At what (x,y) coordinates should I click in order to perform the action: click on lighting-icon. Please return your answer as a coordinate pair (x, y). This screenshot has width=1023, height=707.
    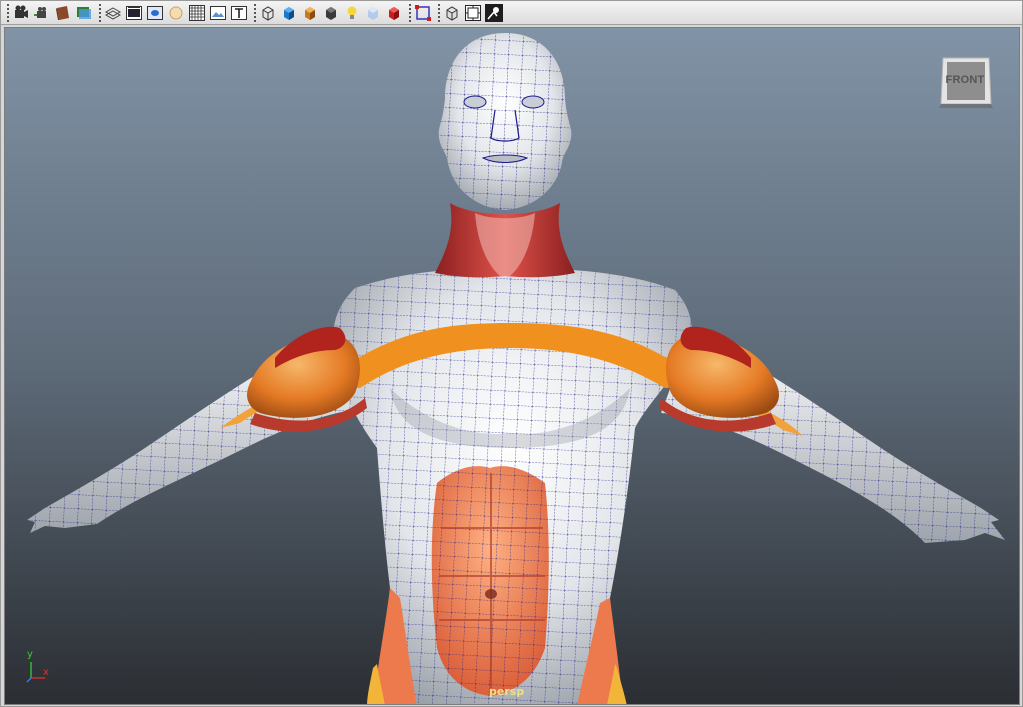
    Looking at the image, I should click on (352, 13).